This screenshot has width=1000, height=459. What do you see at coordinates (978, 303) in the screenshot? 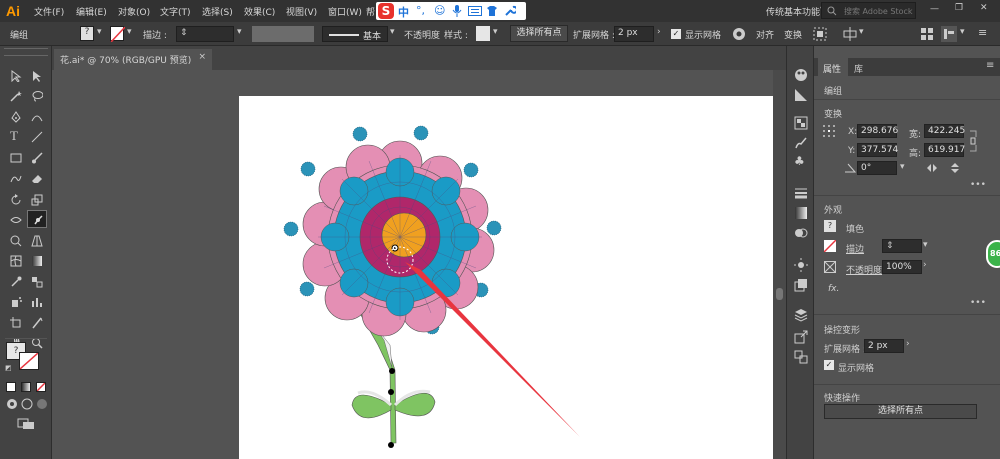
I see `more-options: •••` at bounding box center [978, 303].